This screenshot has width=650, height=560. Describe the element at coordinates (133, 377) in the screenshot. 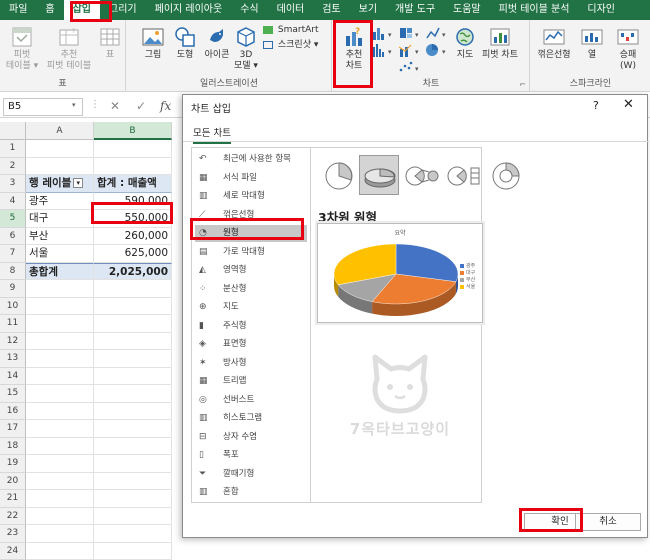

I see `cell-b14` at that location.